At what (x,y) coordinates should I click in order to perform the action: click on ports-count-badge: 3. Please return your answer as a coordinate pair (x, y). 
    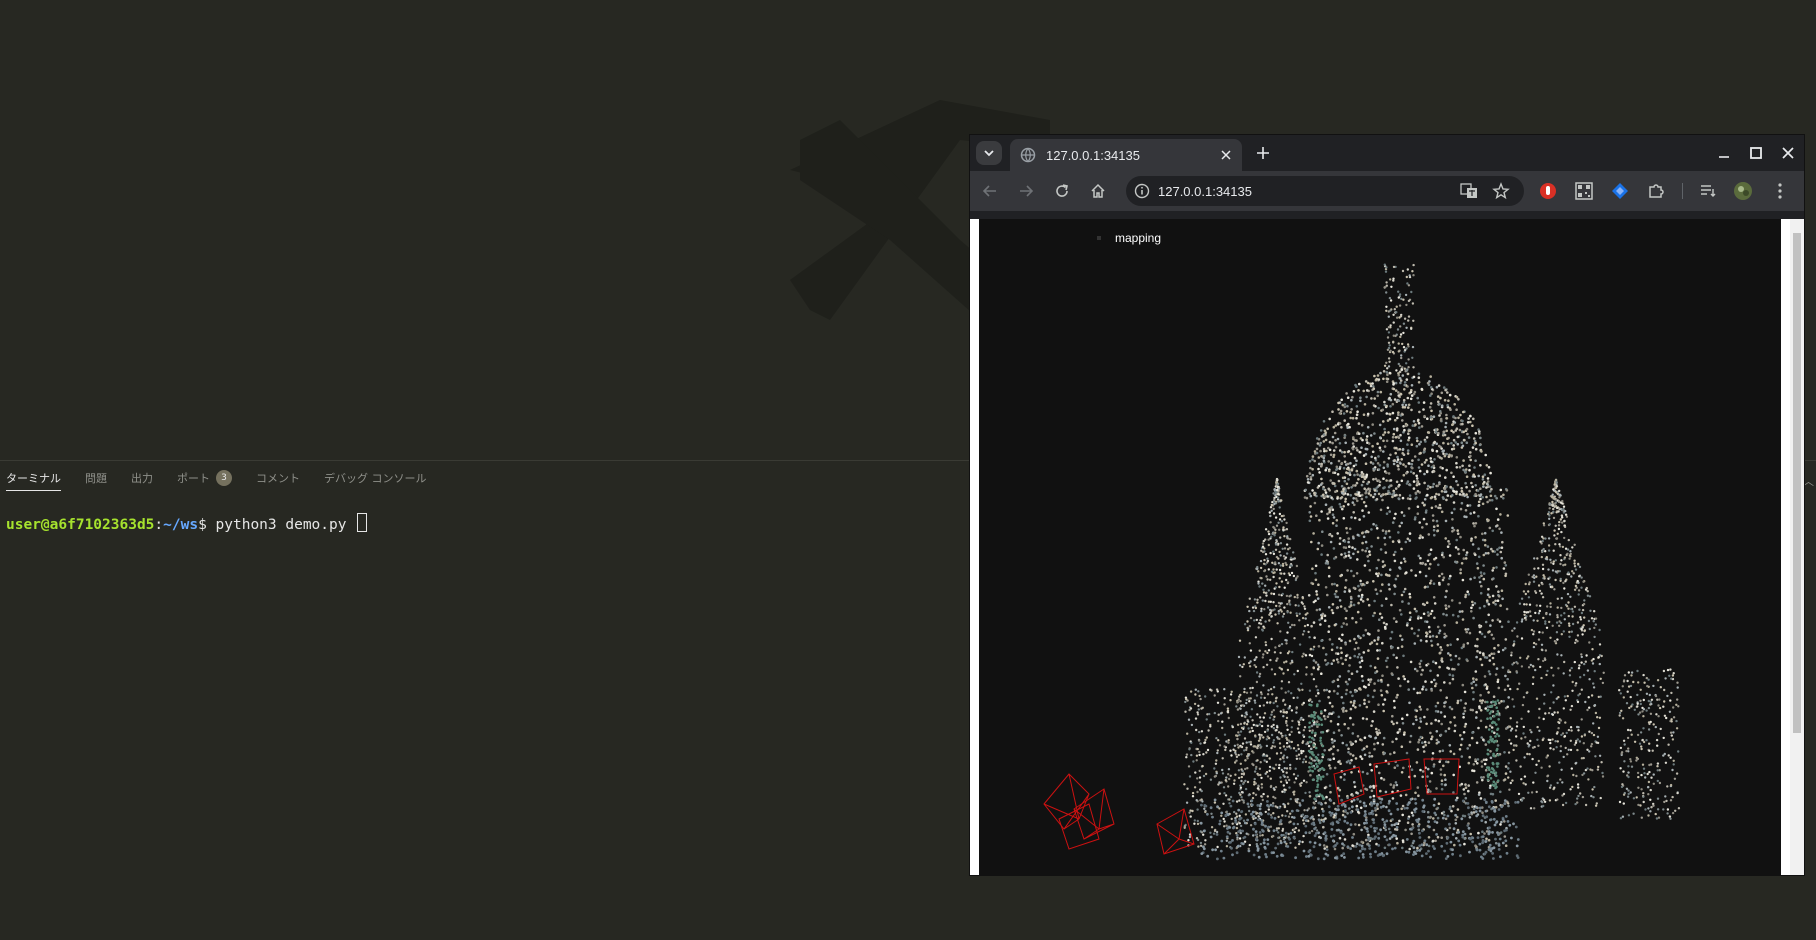
    Looking at the image, I should click on (224, 478).